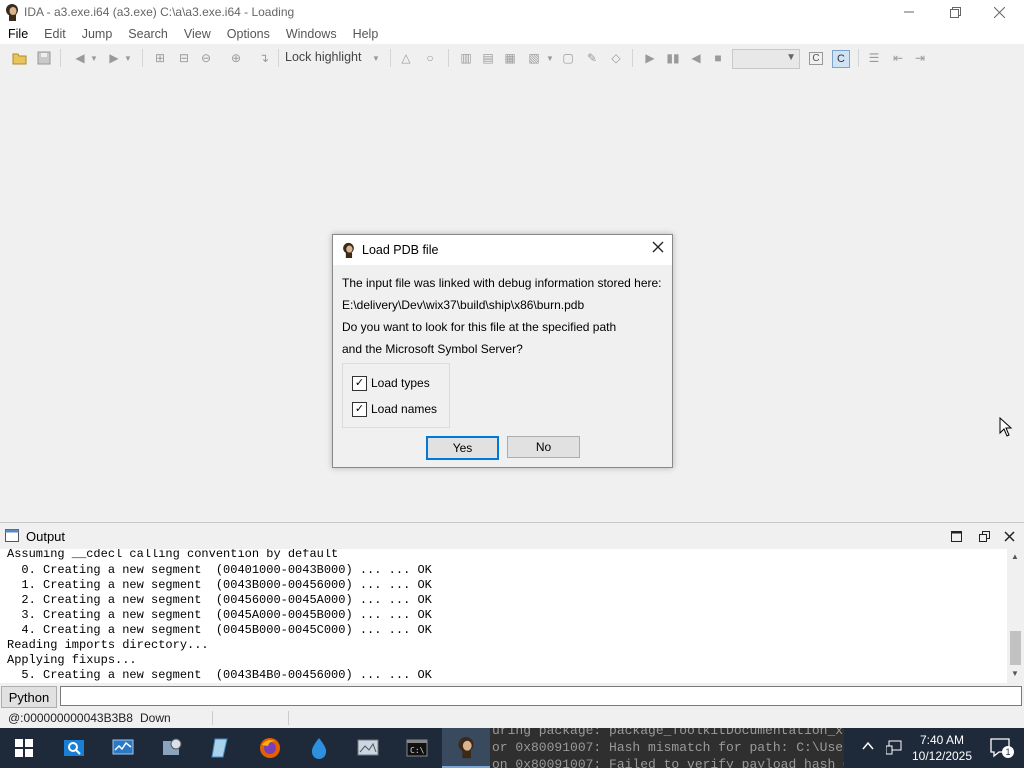 This screenshot has height=768, width=1024. What do you see at coordinates (841, 59) in the screenshot?
I see `decompile-active-icon: C` at bounding box center [841, 59].